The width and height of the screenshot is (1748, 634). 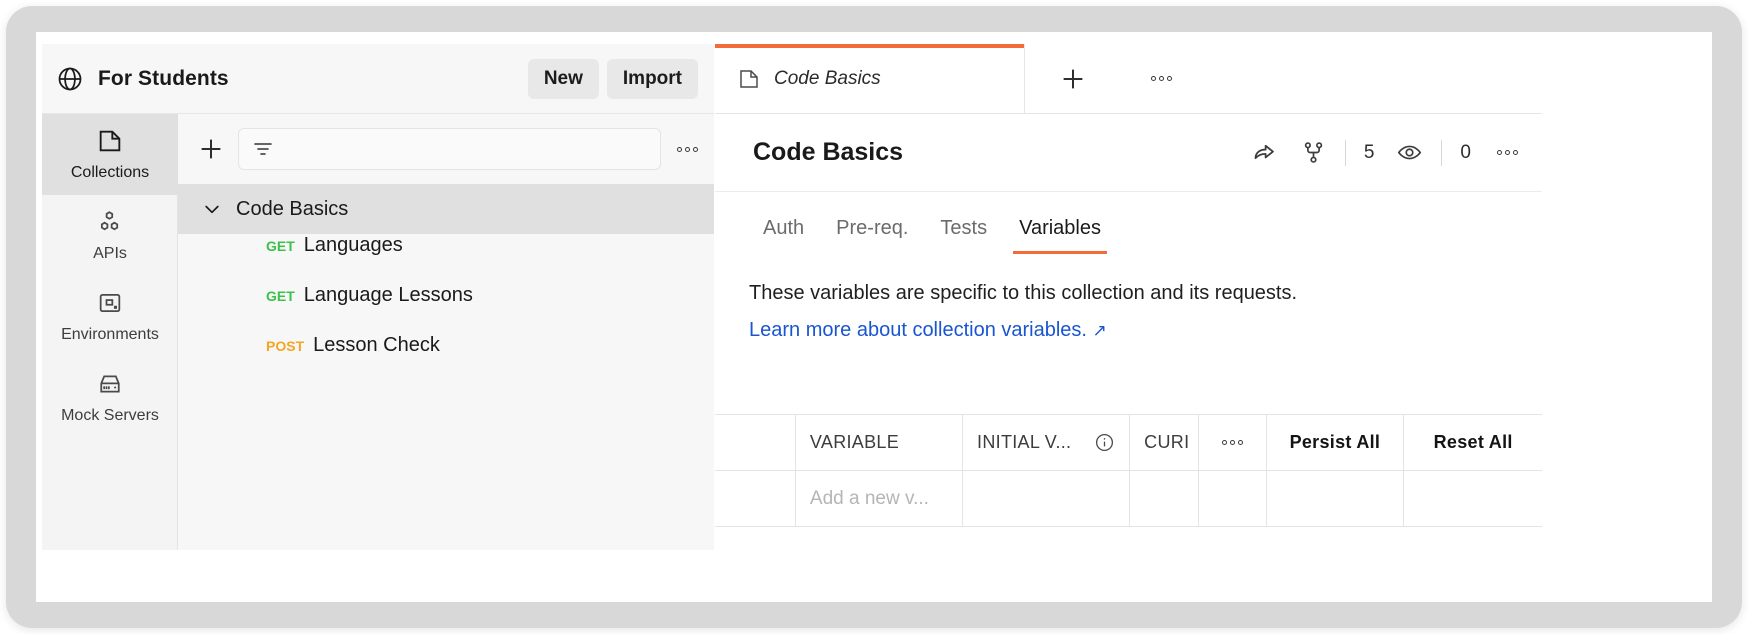 I want to click on collection-toolbar, so click(x=446, y=149).